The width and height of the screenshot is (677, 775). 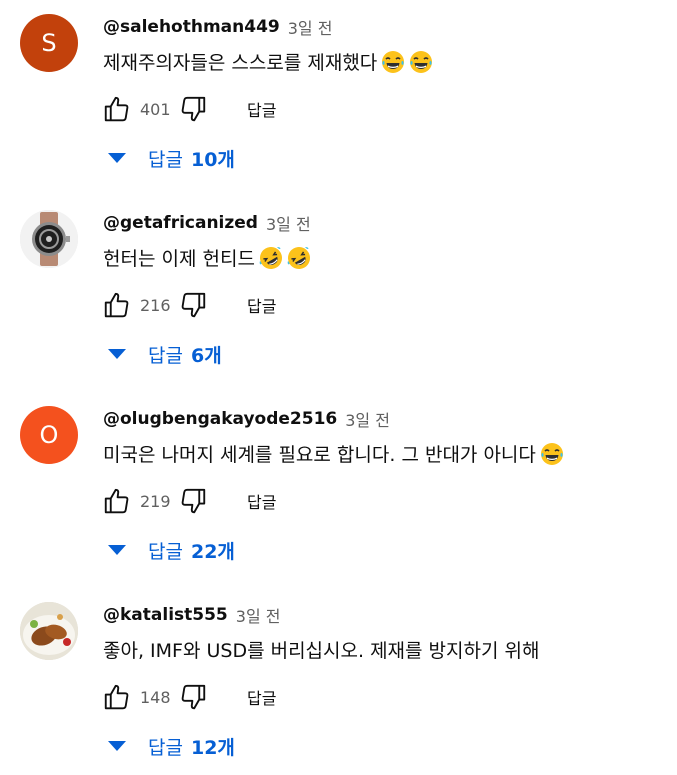 I want to click on comment-actions: 148 답글, so click(x=188, y=697).